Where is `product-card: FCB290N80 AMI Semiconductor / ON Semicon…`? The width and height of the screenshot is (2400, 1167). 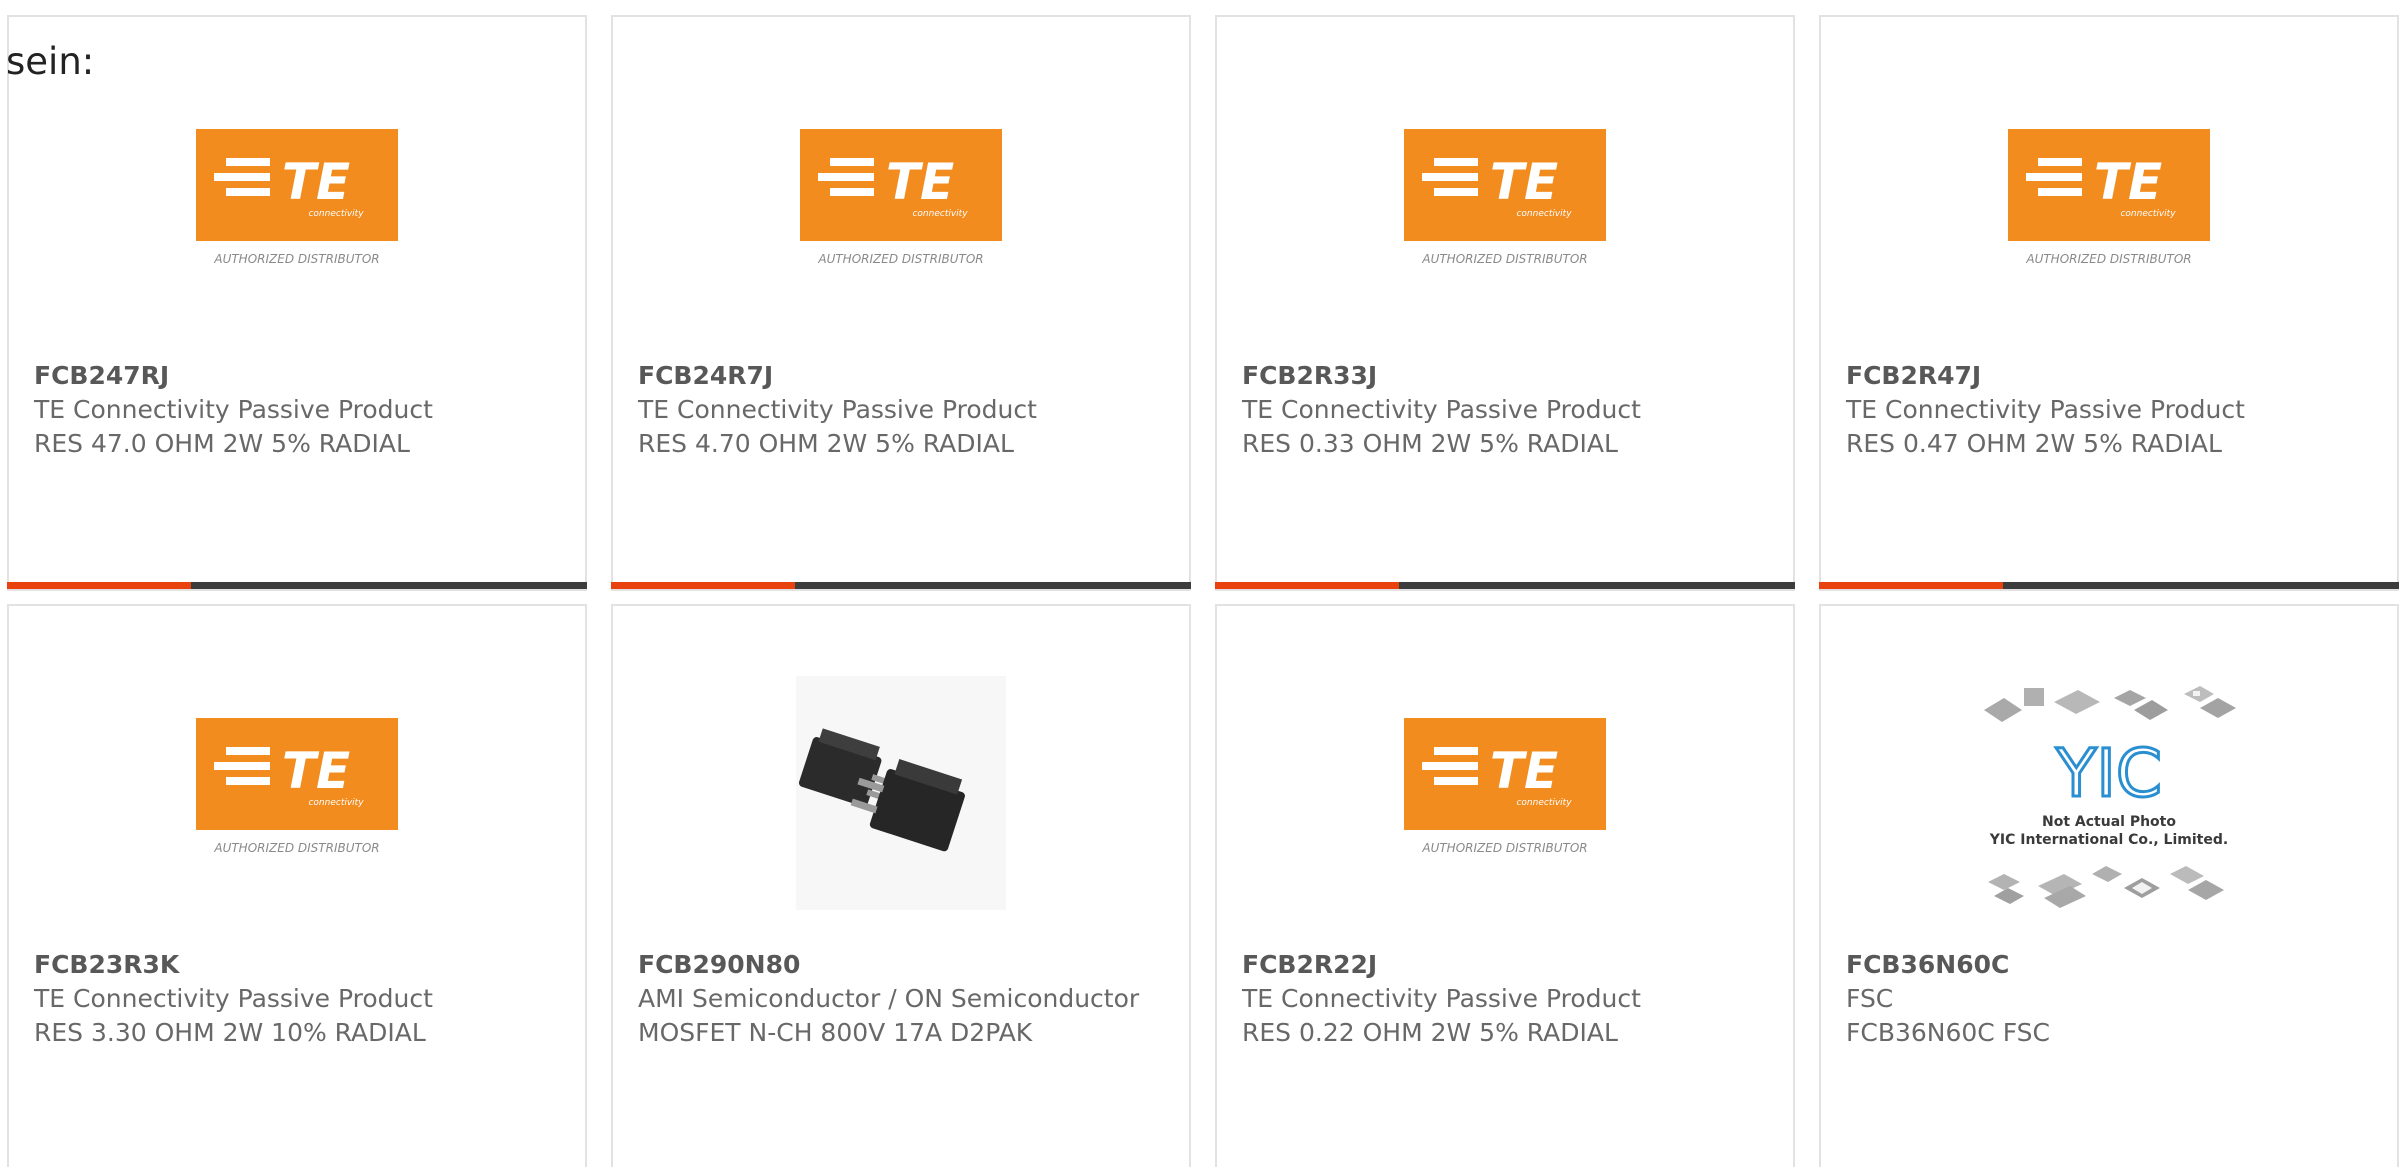
product-card: FCB290N80 AMI Semiconductor / ON Semicon… is located at coordinates (901, 885).